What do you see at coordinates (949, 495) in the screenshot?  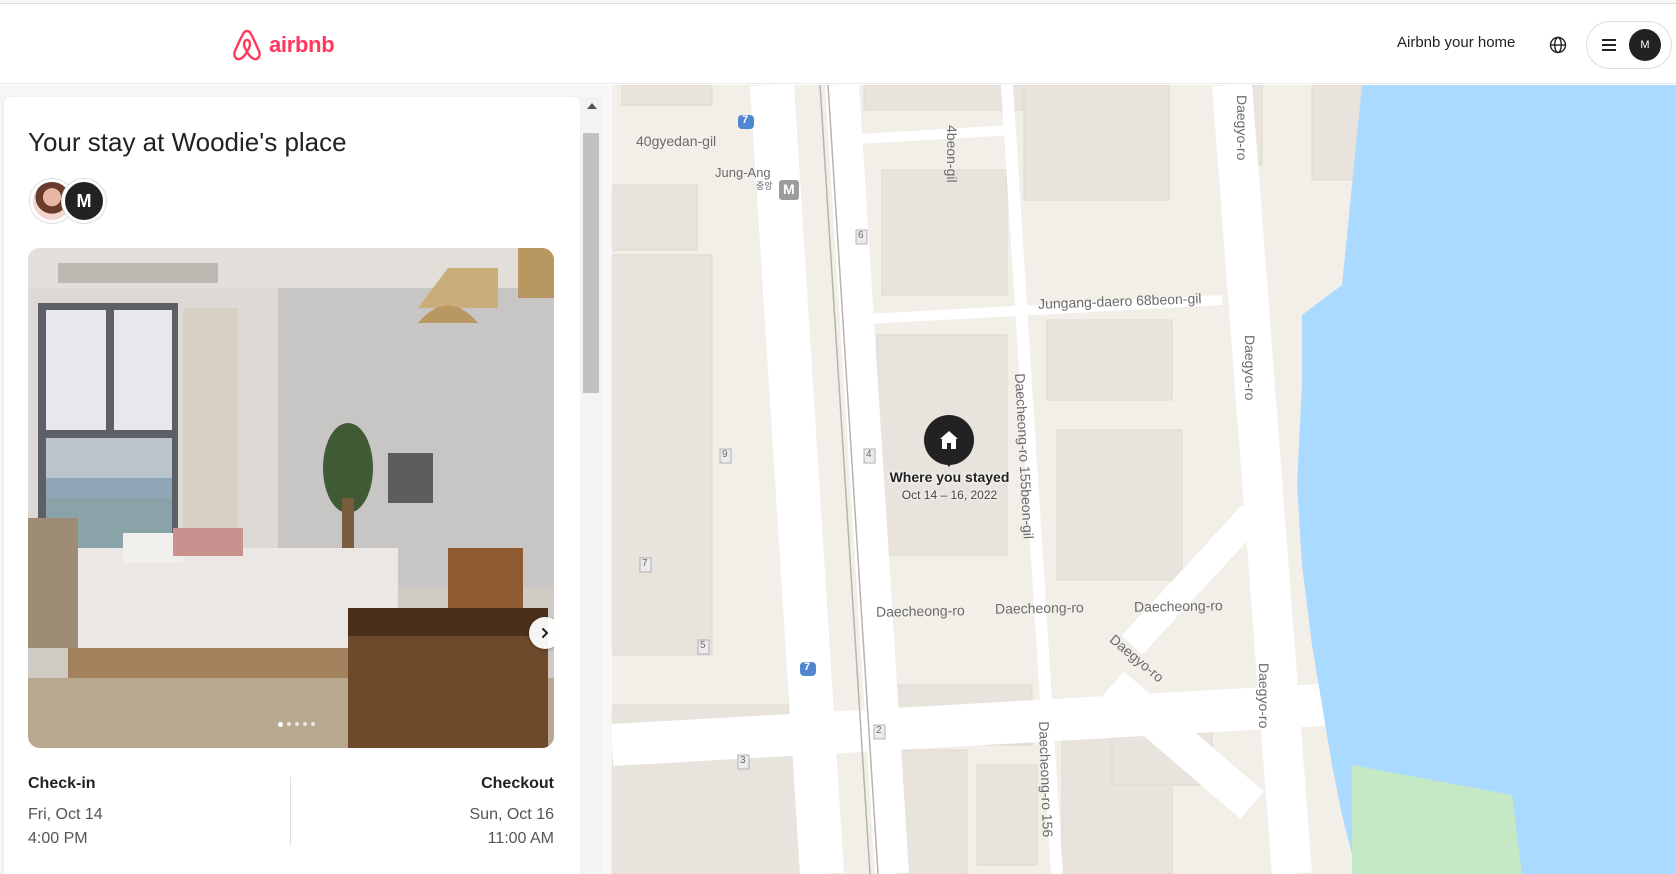 I see `pin-dates: Oct 14 – 16, 2022` at bounding box center [949, 495].